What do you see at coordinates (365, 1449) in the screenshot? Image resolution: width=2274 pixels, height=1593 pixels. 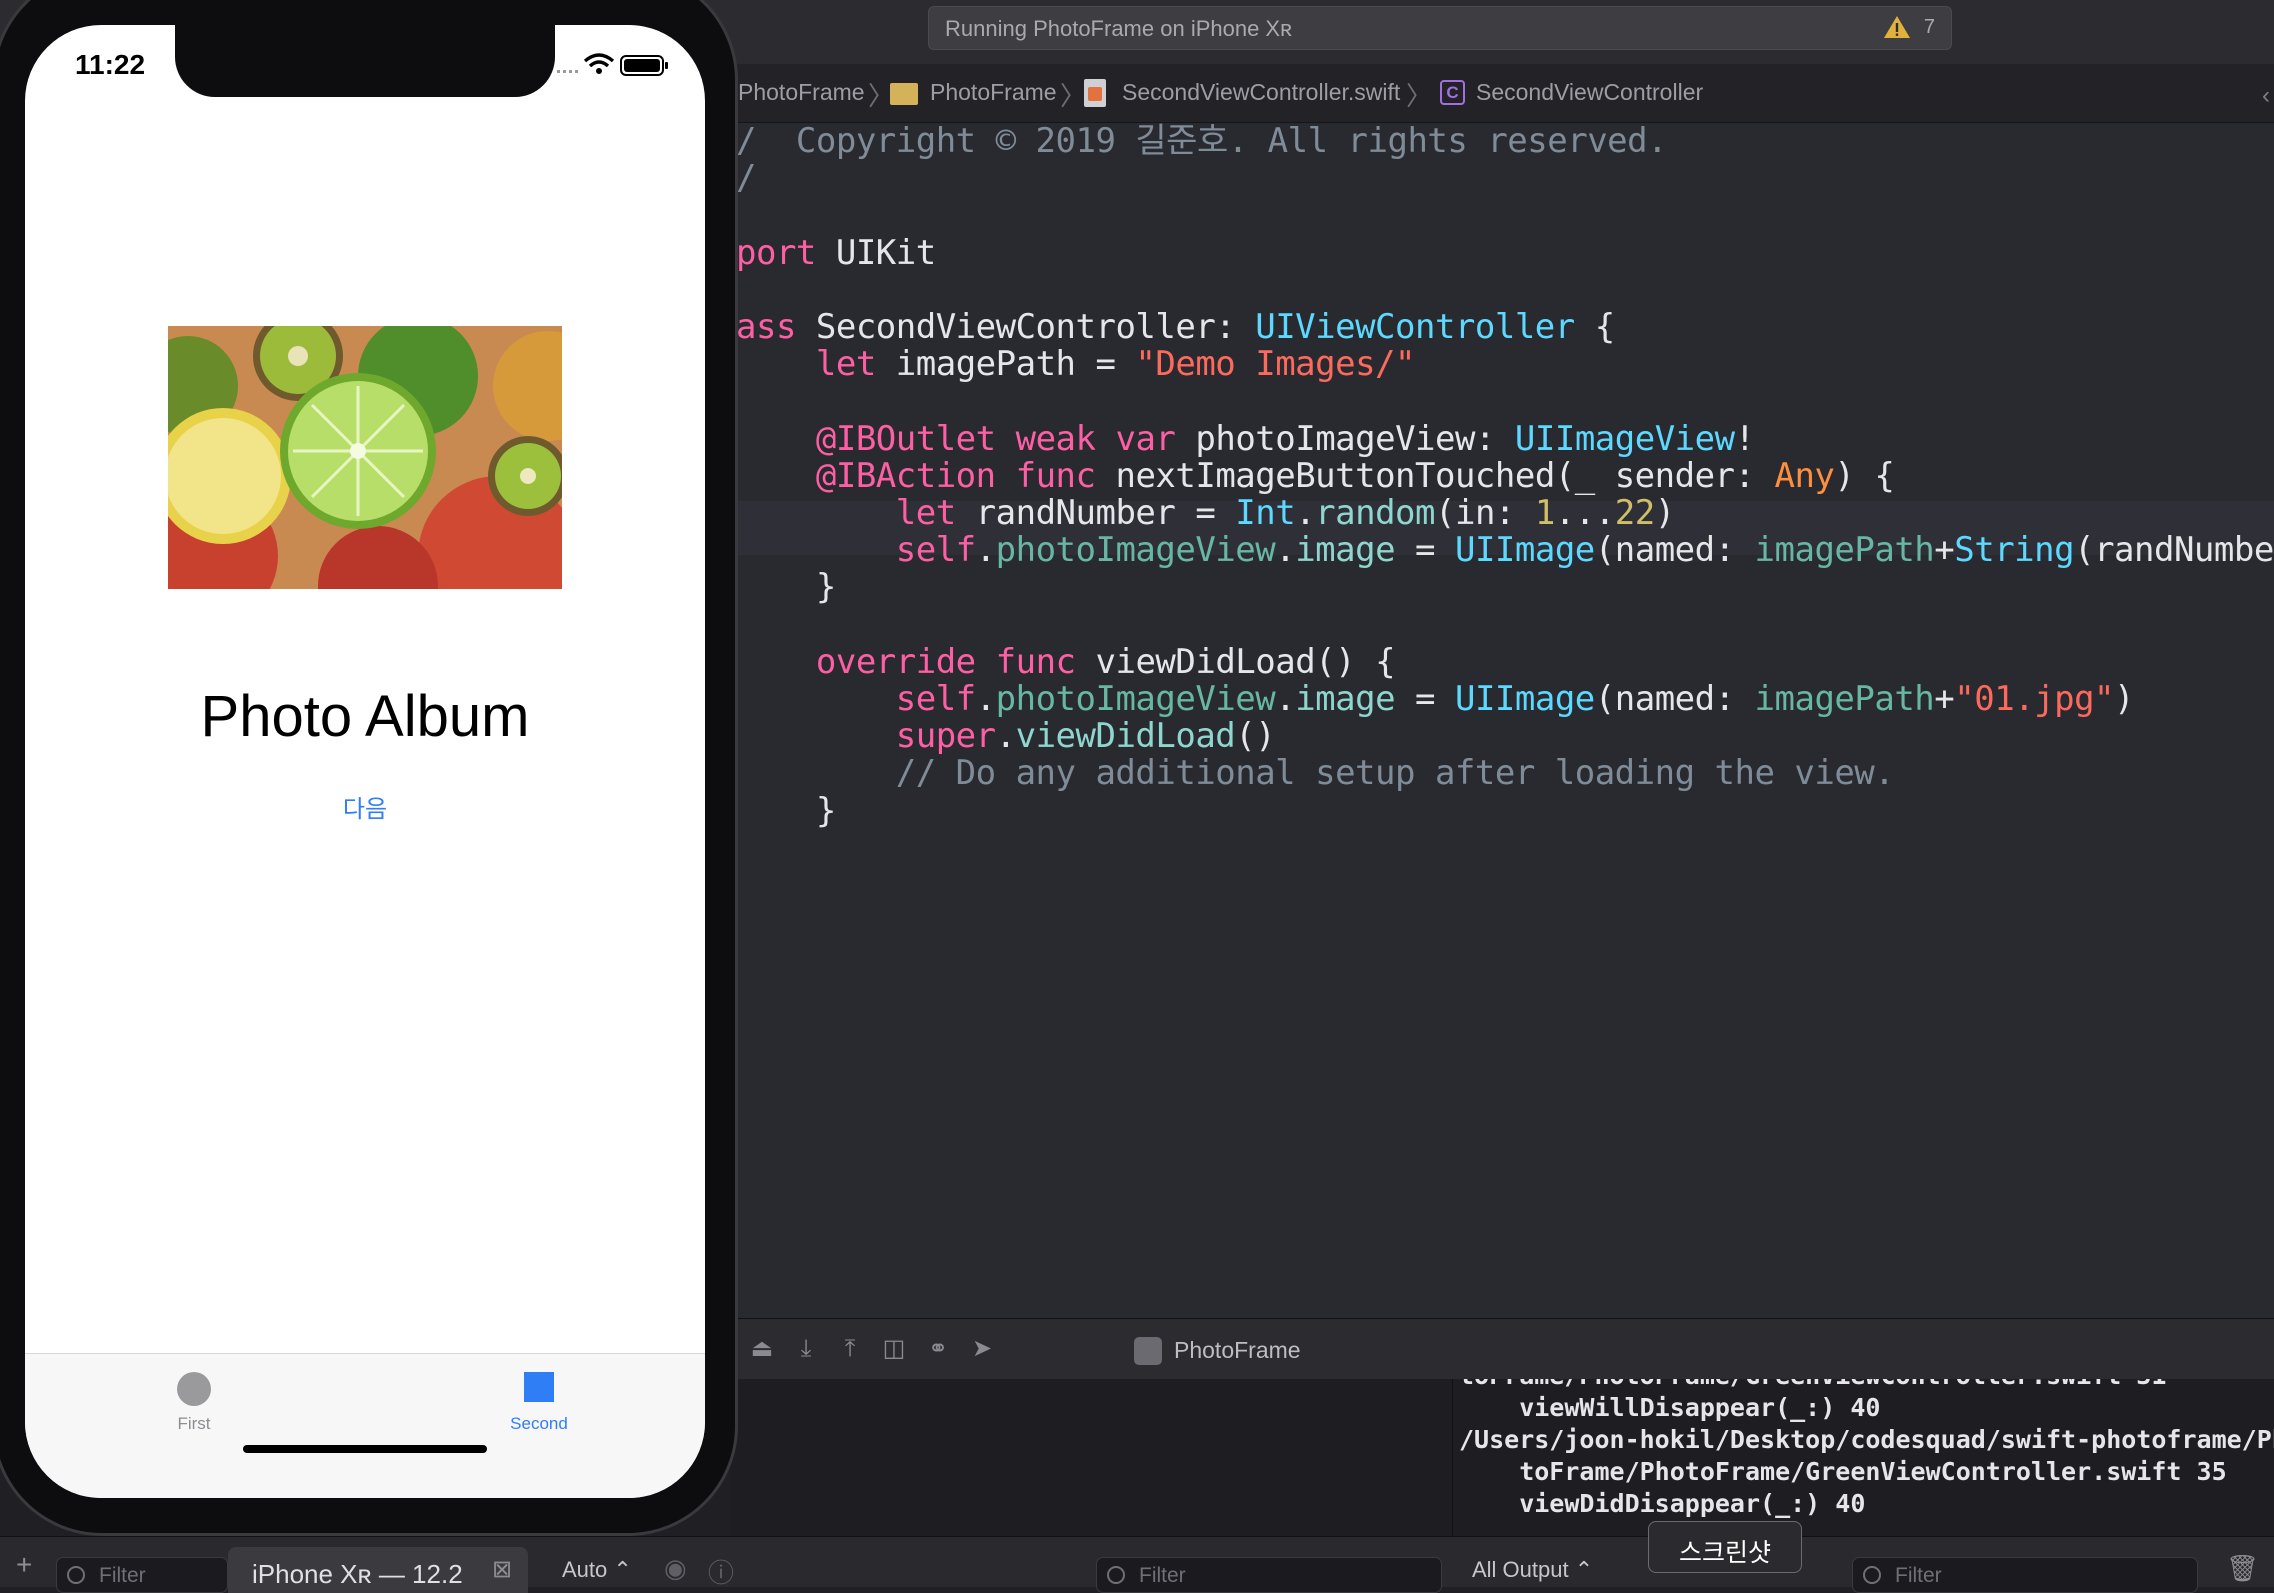 I see `home-indicator` at bounding box center [365, 1449].